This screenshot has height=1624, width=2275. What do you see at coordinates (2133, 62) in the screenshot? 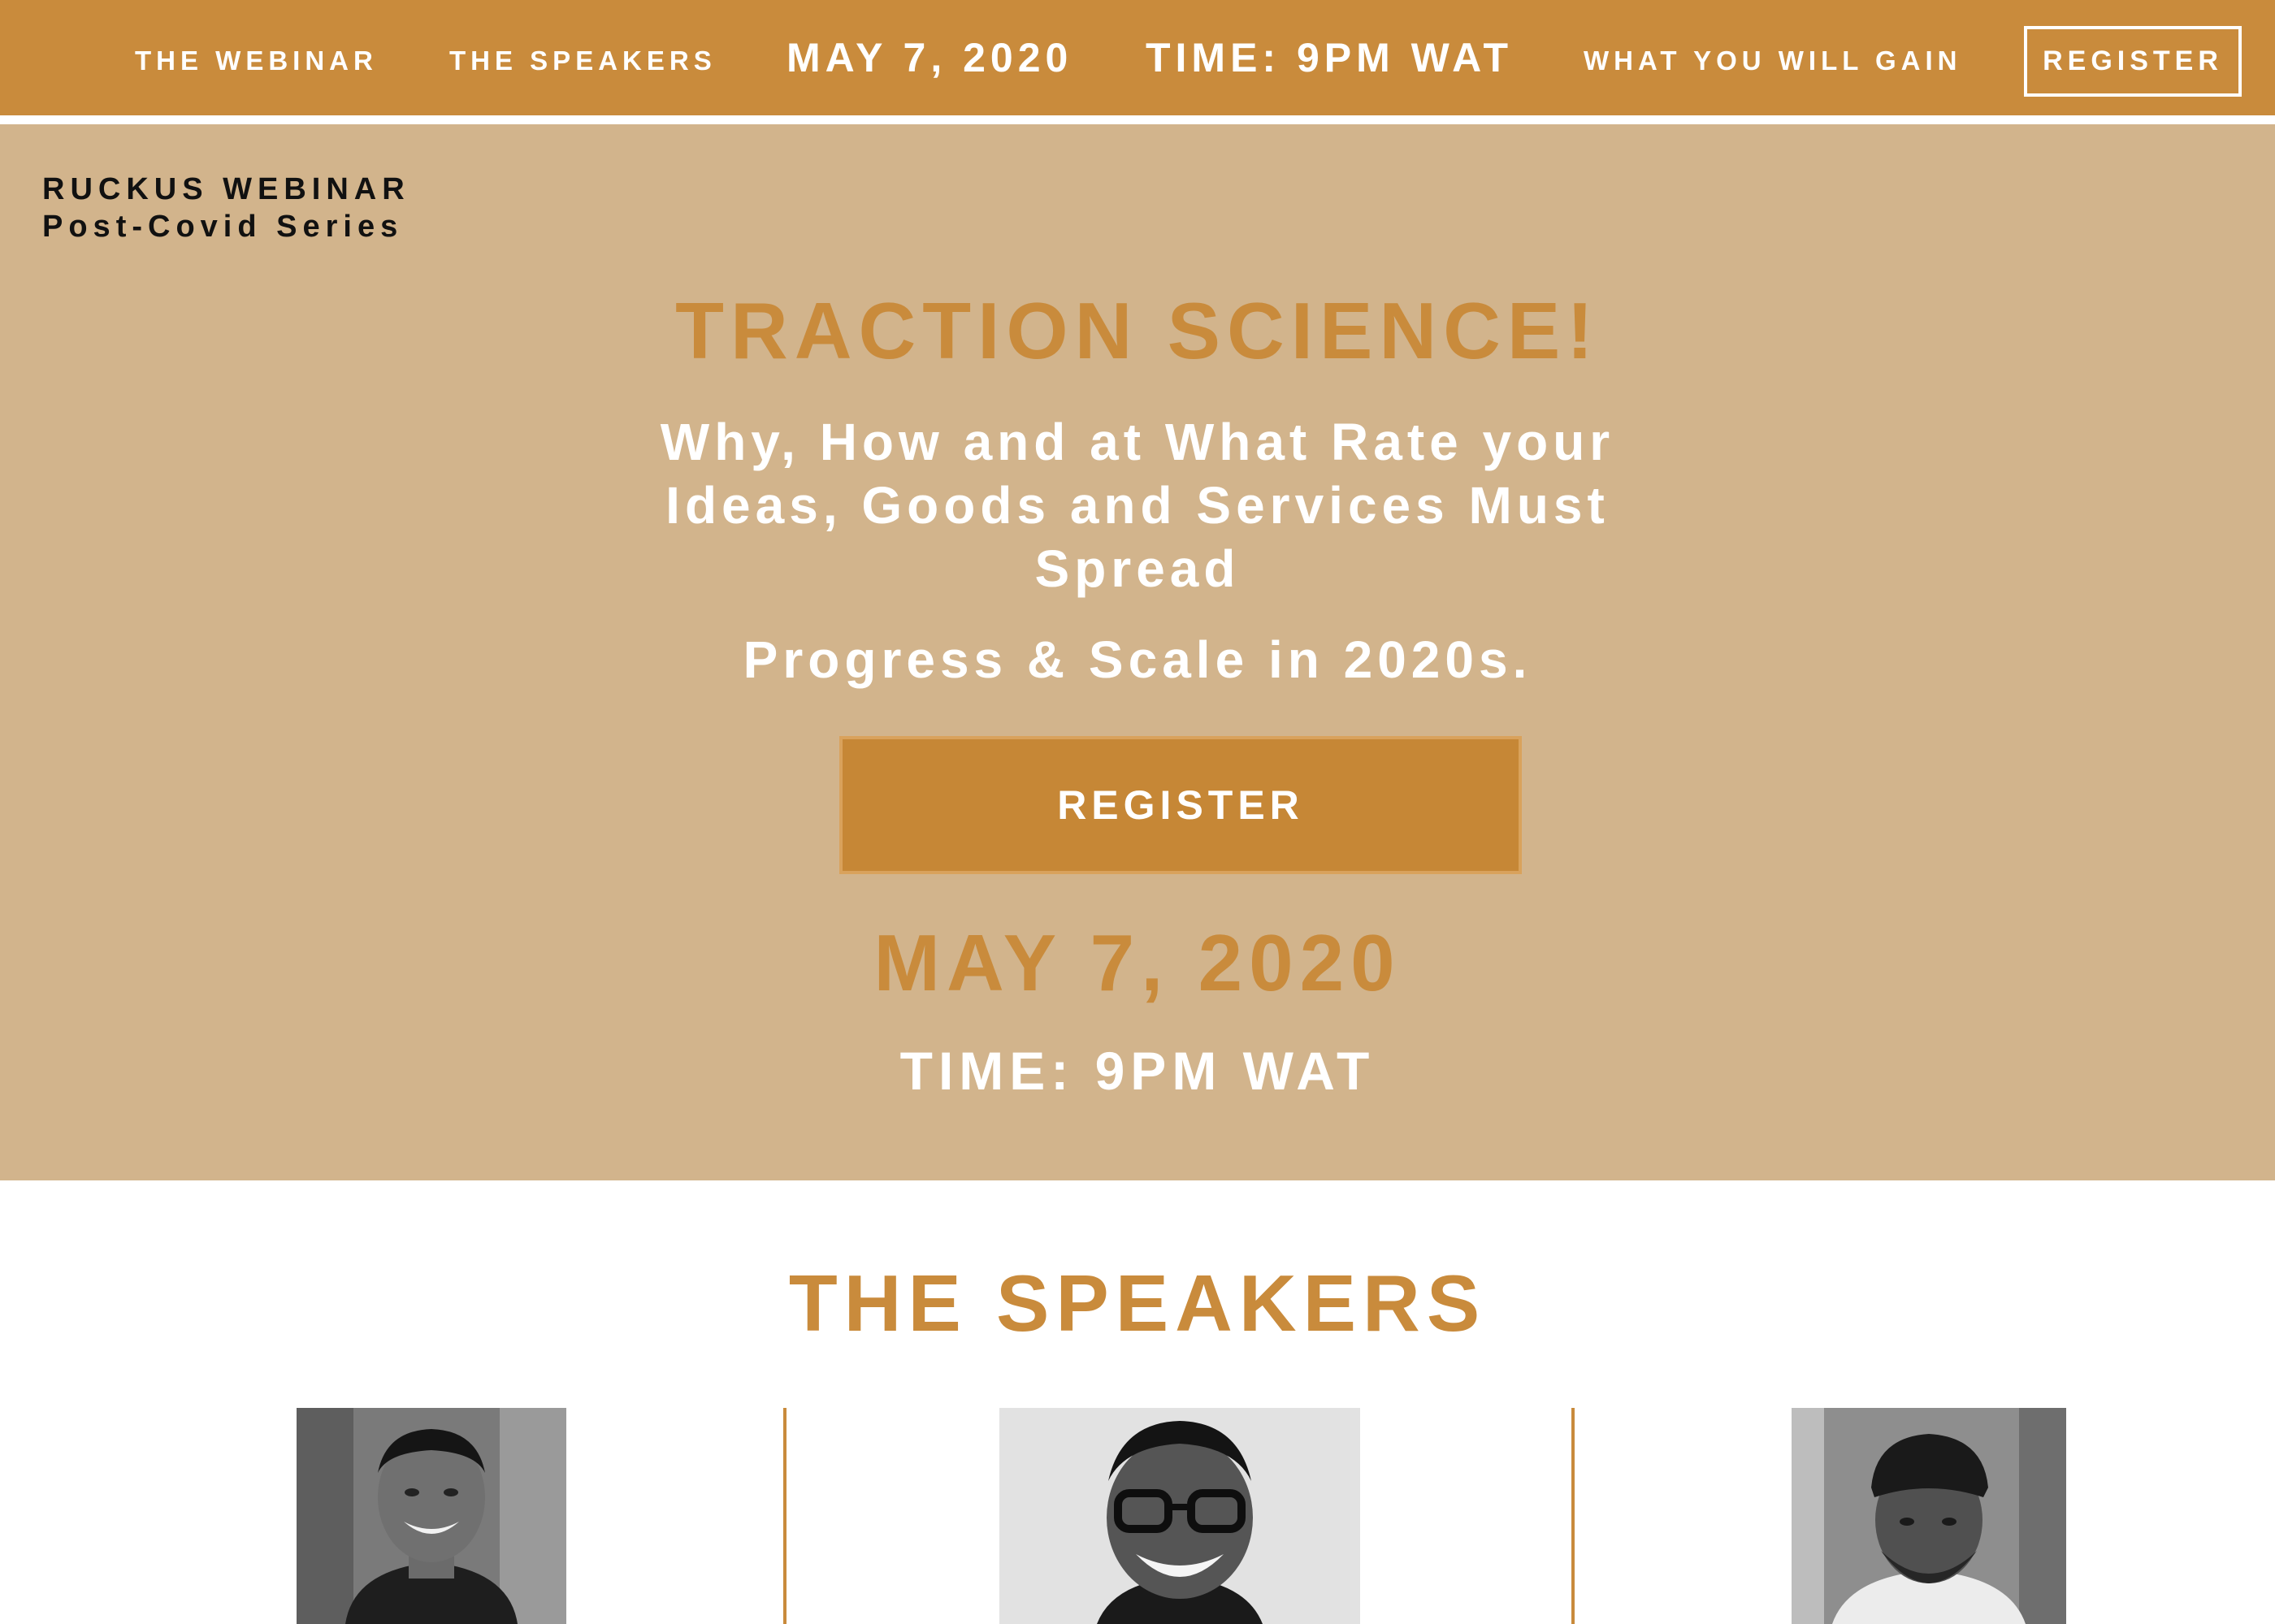
I see `nav-register-button: REGISTER` at bounding box center [2133, 62].